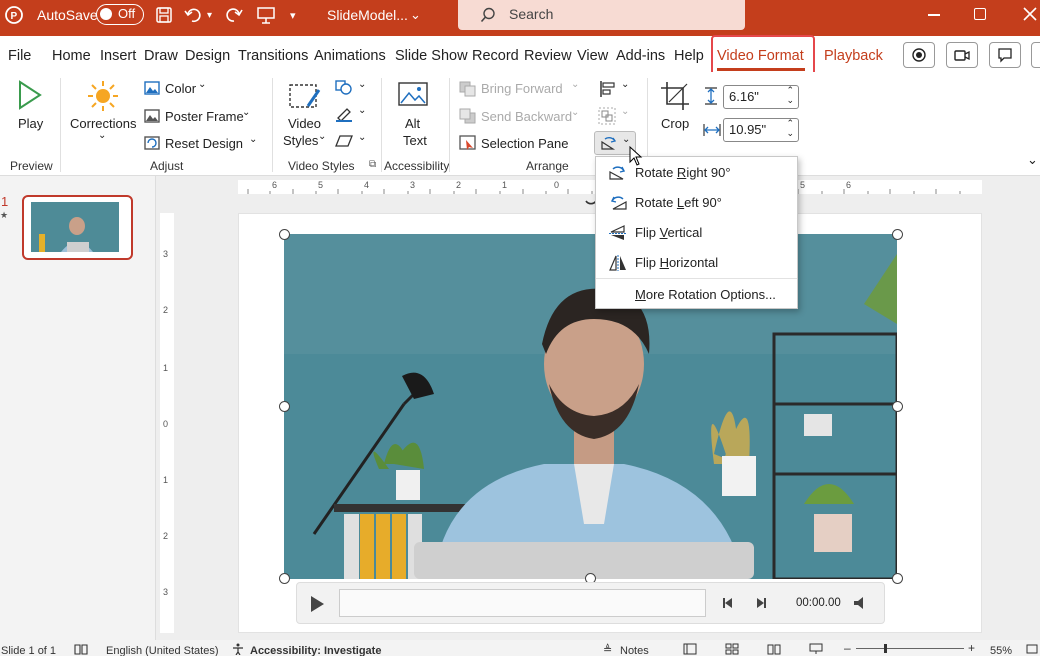  What do you see at coordinates (1032, 649) in the screenshot?
I see `fit-to-window-icon` at bounding box center [1032, 649].